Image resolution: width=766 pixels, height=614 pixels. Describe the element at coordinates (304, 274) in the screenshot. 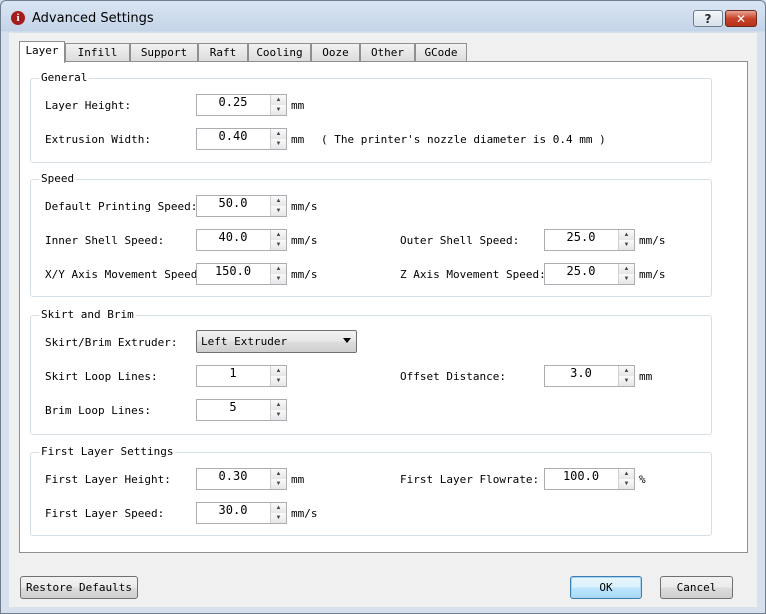

I see `xy-movement-speed-unit: mm/s` at that location.